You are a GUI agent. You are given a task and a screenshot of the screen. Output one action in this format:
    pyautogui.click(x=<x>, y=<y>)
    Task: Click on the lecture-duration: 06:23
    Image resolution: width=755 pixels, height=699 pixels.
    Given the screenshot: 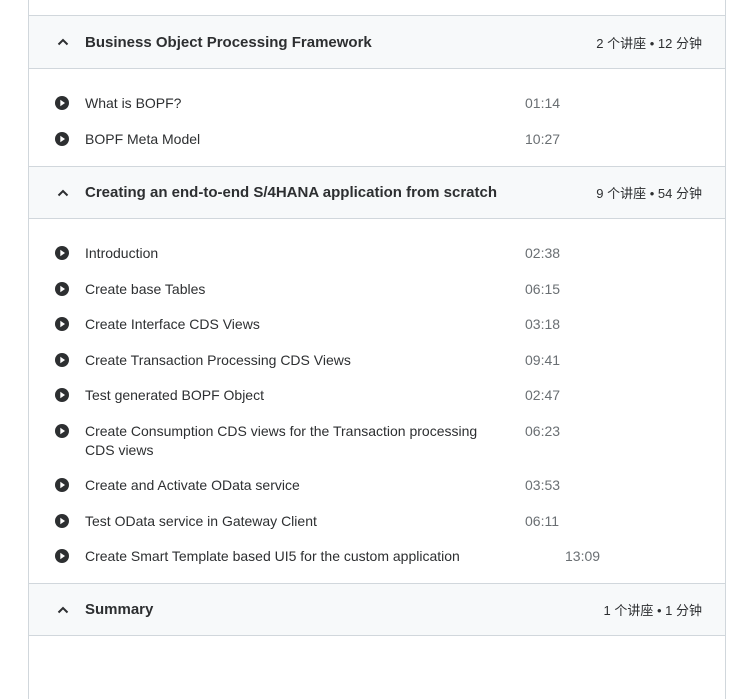 What is the action you would take?
    pyautogui.click(x=543, y=430)
    